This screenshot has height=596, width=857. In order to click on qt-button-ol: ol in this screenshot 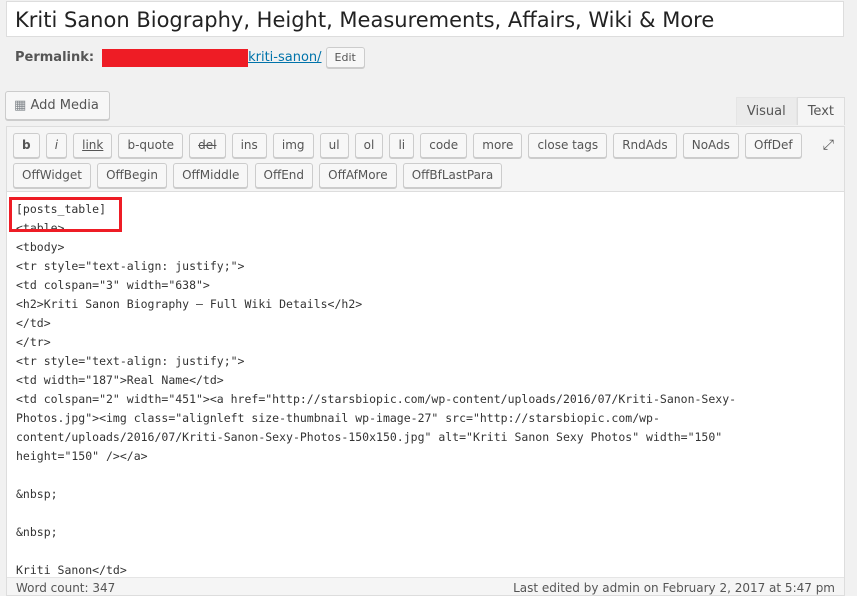, I will do `click(369, 145)`.